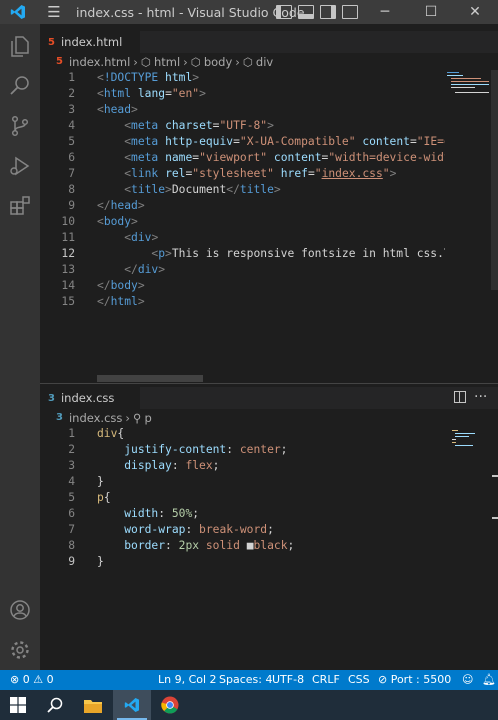  What do you see at coordinates (359, 679) in the screenshot?
I see `language-mode: CSS` at bounding box center [359, 679].